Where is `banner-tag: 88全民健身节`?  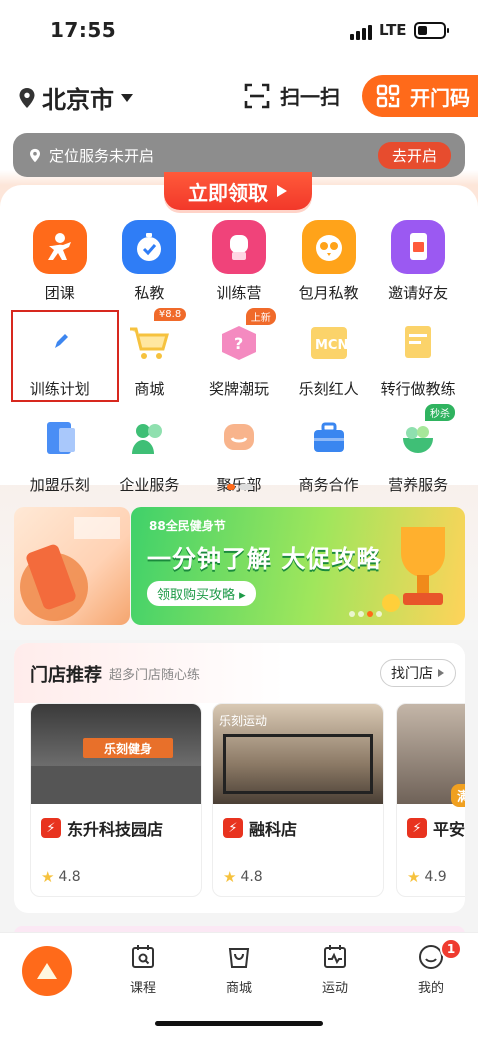 banner-tag: 88全民健身节 is located at coordinates (187, 526).